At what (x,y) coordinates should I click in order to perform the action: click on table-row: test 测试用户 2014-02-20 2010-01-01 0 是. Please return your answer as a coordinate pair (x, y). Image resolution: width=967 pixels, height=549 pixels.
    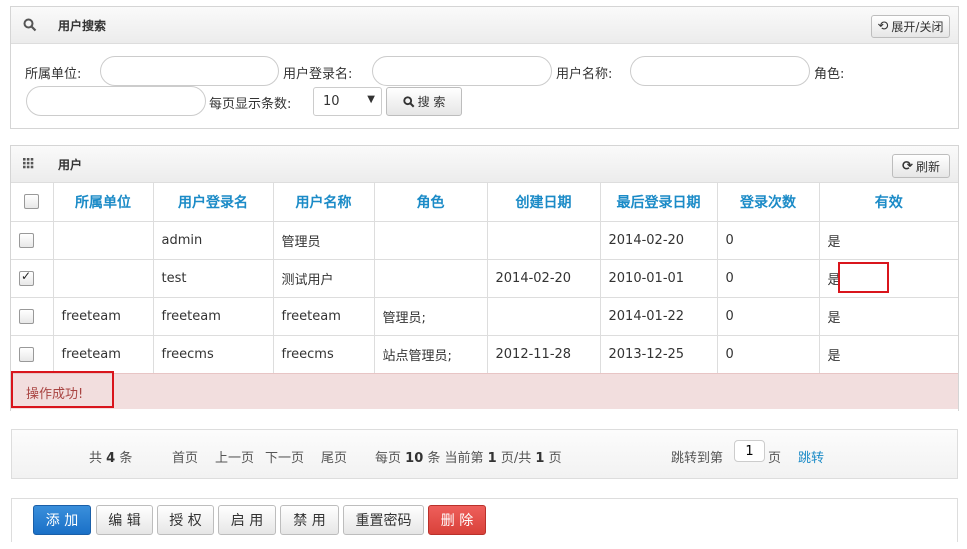
    Looking at the image, I should click on (484, 278).